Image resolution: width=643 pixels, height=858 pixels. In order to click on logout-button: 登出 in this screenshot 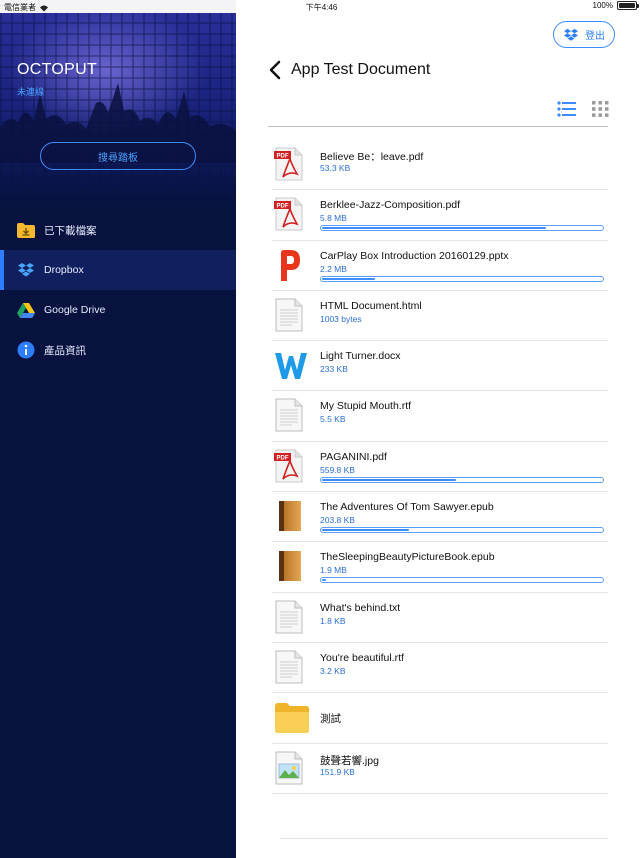, I will do `click(584, 34)`.